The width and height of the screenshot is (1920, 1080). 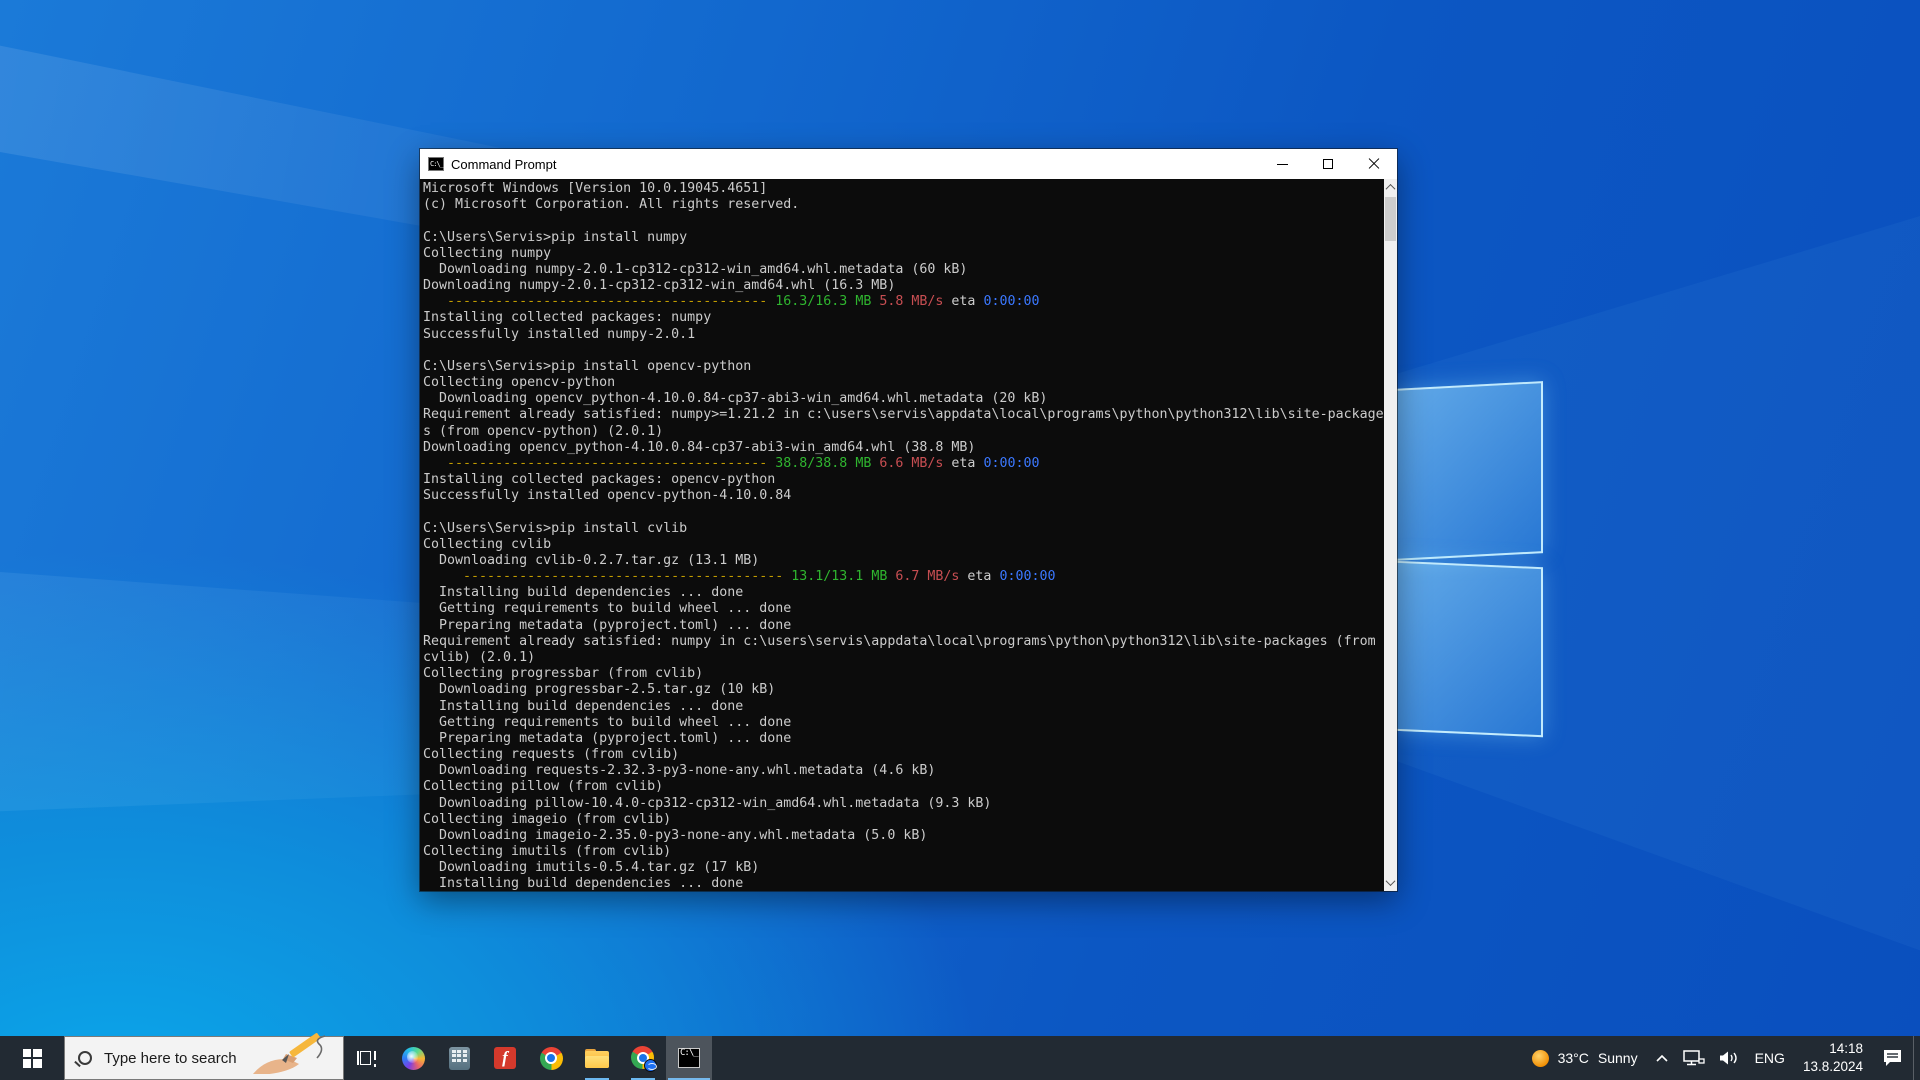 I want to click on windows-start-icon, so click(x=32, y=1058).